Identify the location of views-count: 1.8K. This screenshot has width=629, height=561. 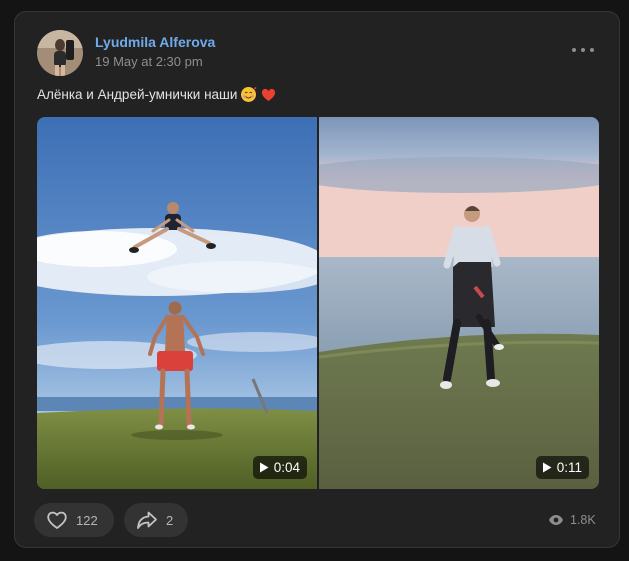
(583, 520).